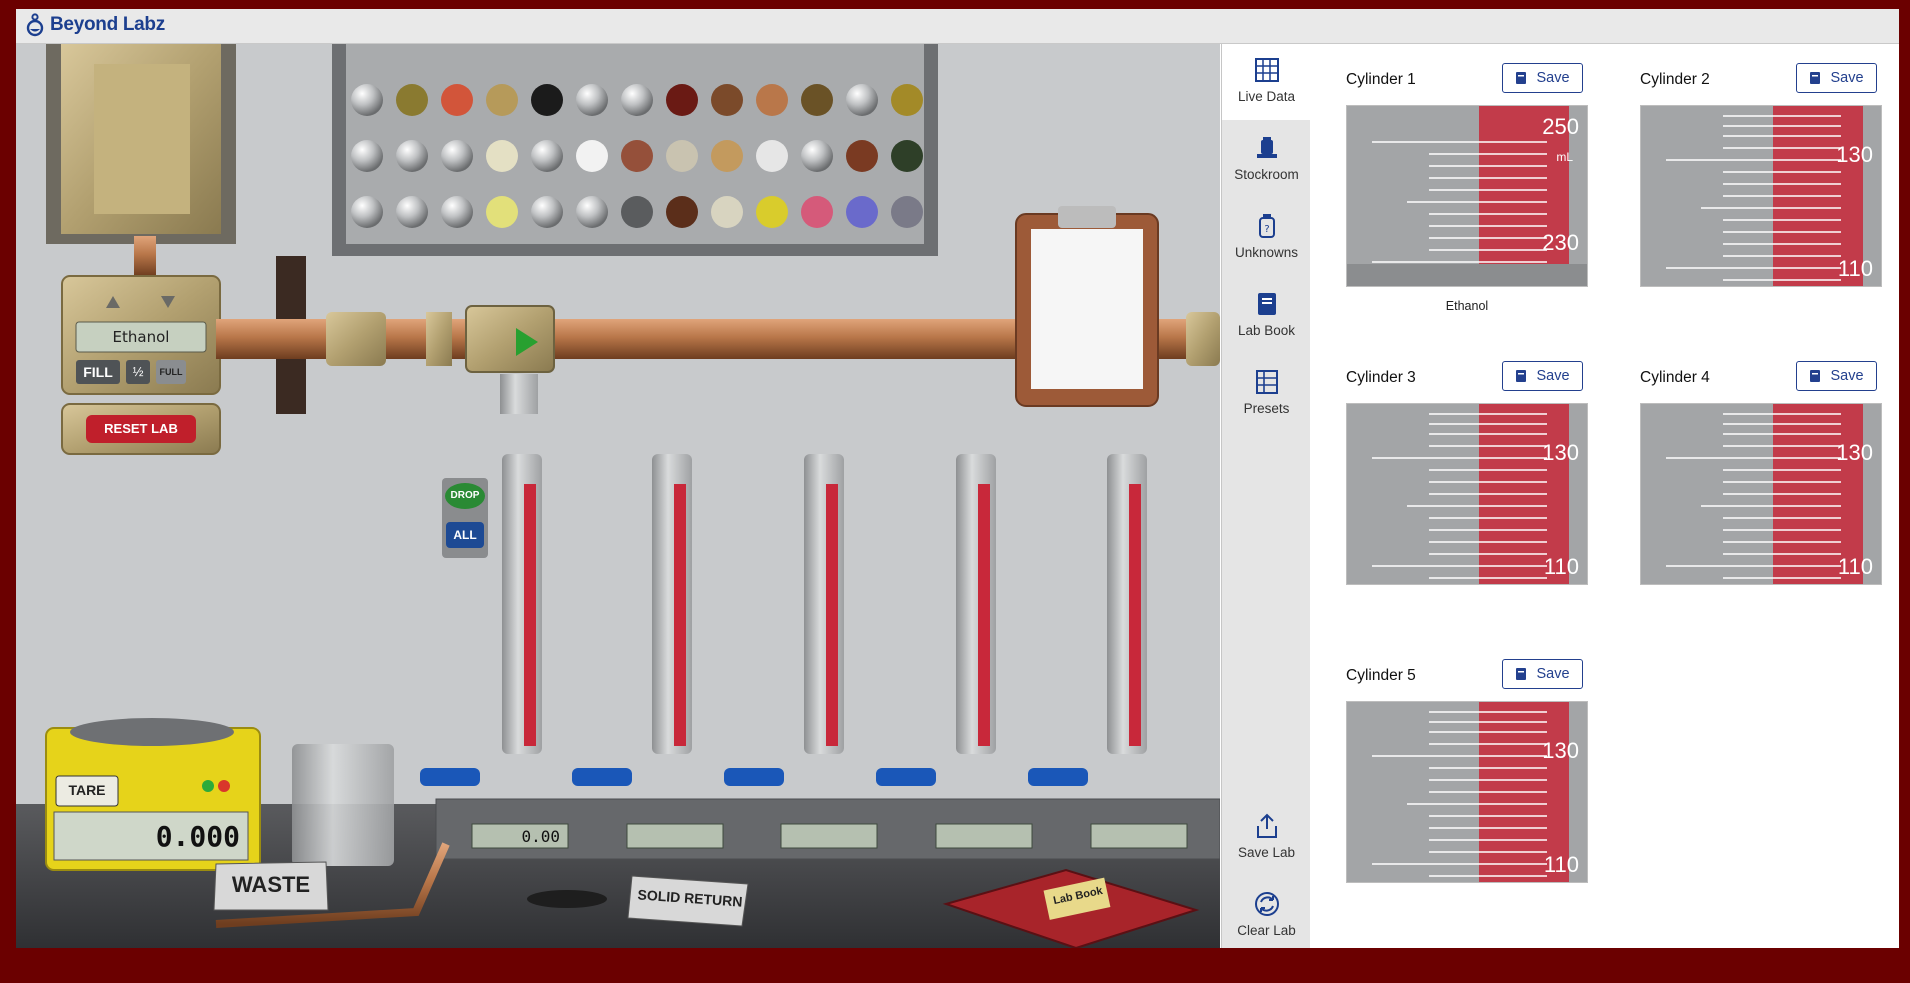 Image resolution: width=1910 pixels, height=983 pixels. What do you see at coordinates (1266, 252) in the screenshot?
I see `nav-label: Unknowns` at bounding box center [1266, 252].